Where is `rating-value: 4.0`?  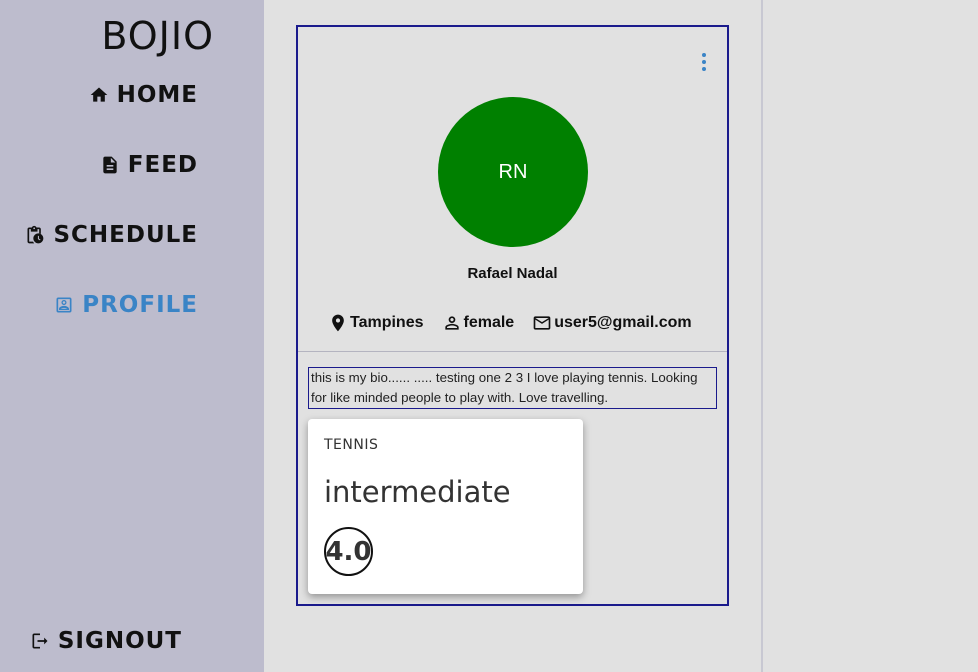
rating-value: 4.0 is located at coordinates (348, 551).